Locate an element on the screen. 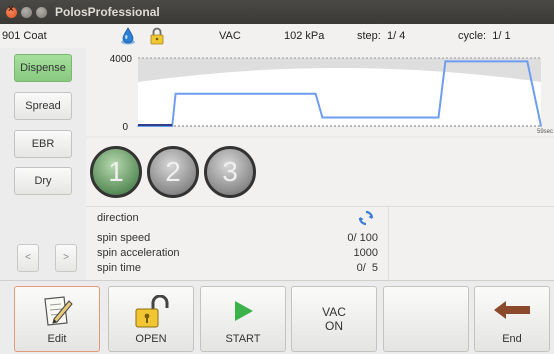 This screenshot has width=554, height=354. x-end-label: 59sec is located at coordinates (545, 132).